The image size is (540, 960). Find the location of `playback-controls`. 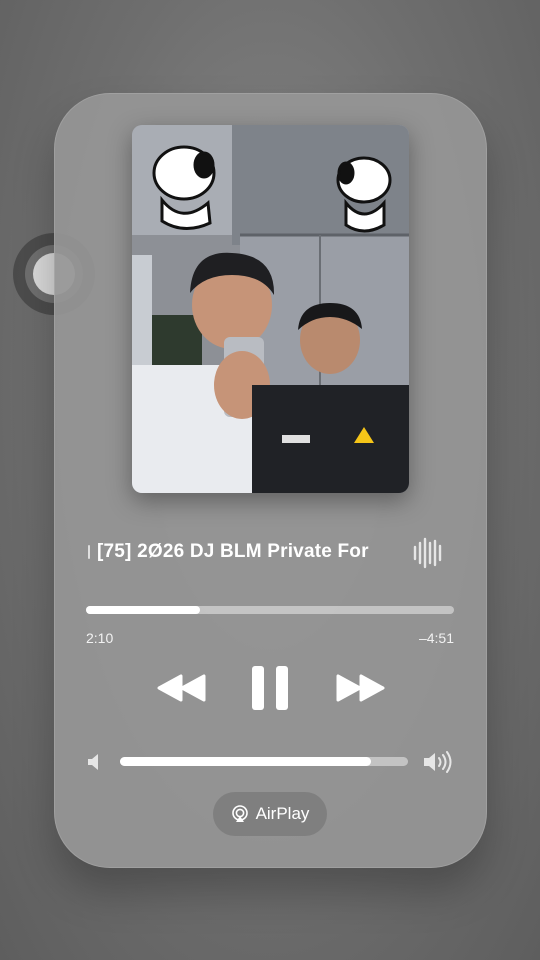

playback-controls is located at coordinates (270, 688).